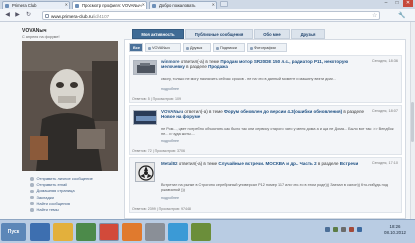 The height and width of the screenshot is (243, 415). I want to click on entry-section-link: Встречи, so click(349, 163).